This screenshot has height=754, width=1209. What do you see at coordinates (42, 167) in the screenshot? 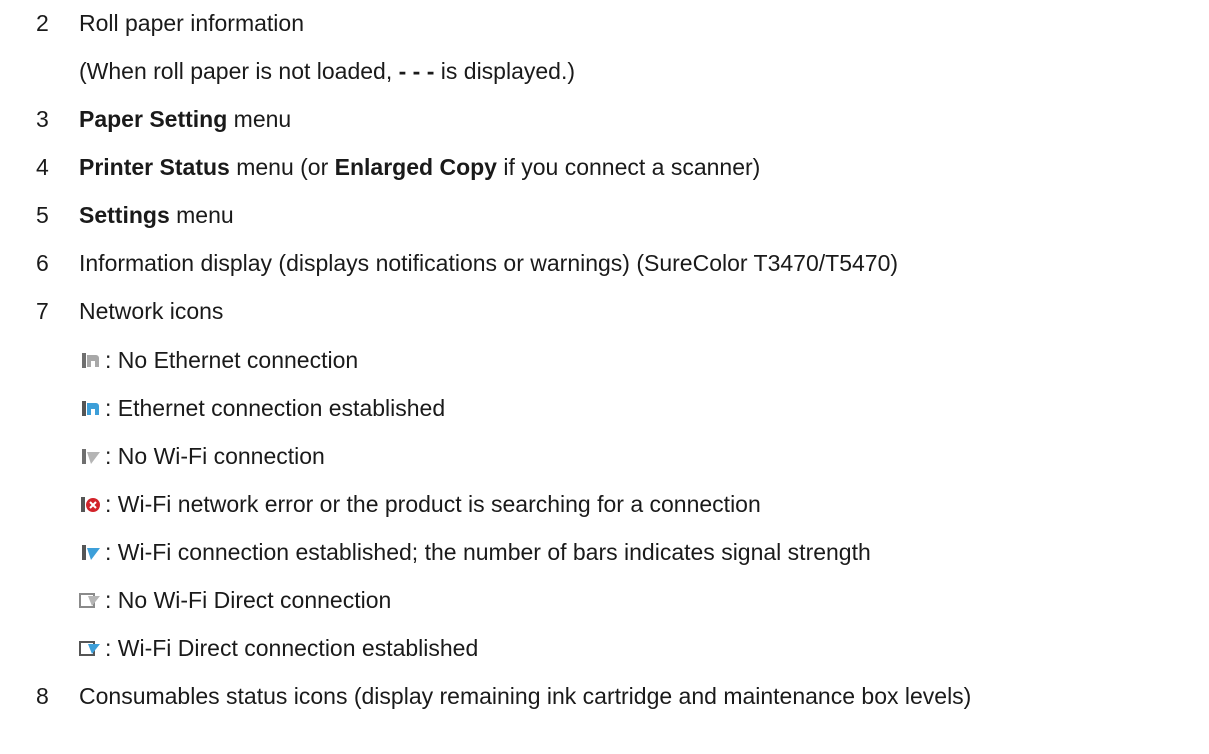
I see `item-number: 4` at bounding box center [42, 167].